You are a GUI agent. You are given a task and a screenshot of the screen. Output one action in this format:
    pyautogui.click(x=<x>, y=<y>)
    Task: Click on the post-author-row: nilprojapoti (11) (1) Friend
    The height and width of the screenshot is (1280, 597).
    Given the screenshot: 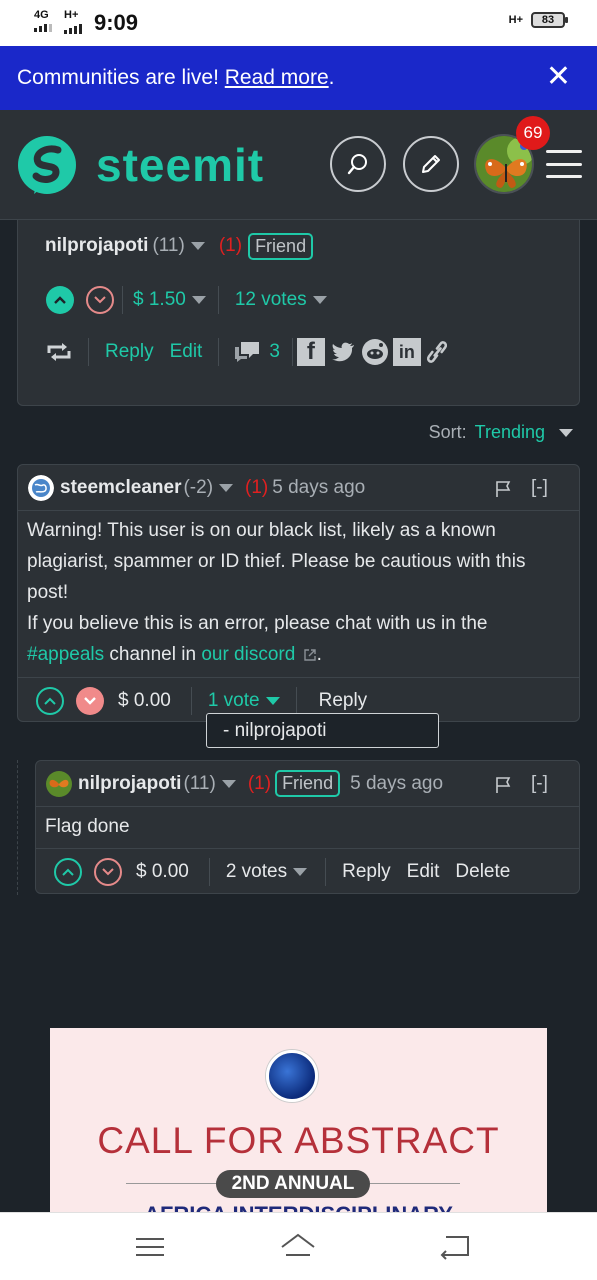 What is the action you would take?
    pyautogui.click(x=179, y=246)
    